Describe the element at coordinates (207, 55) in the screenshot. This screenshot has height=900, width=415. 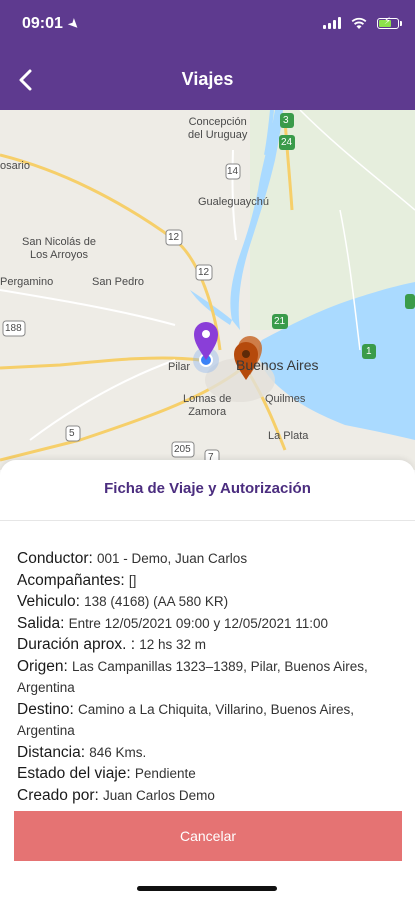
I see `app-header: 09:01 ➤ ⚡ Viajes` at that location.